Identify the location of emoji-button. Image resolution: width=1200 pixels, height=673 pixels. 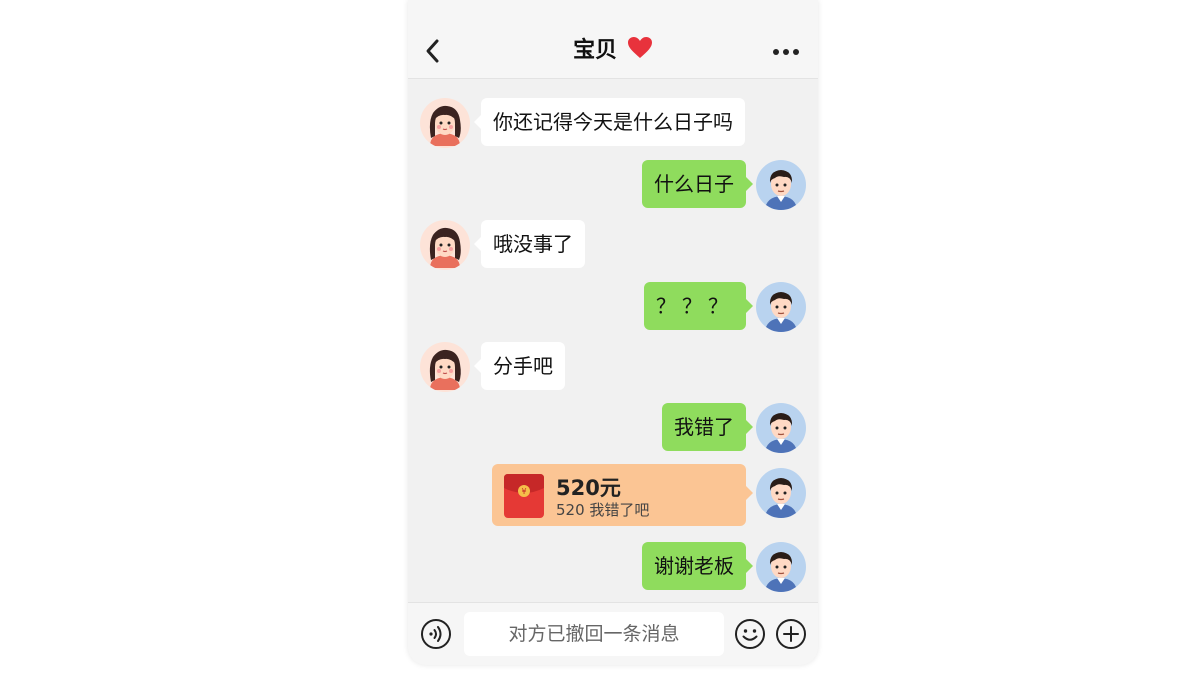
(750, 634).